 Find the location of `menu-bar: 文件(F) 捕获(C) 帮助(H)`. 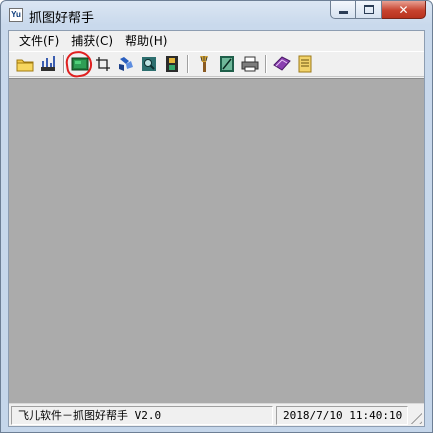

menu-bar: 文件(F) 捕获(C) 帮助(H) is located at coordinates (216, 41).